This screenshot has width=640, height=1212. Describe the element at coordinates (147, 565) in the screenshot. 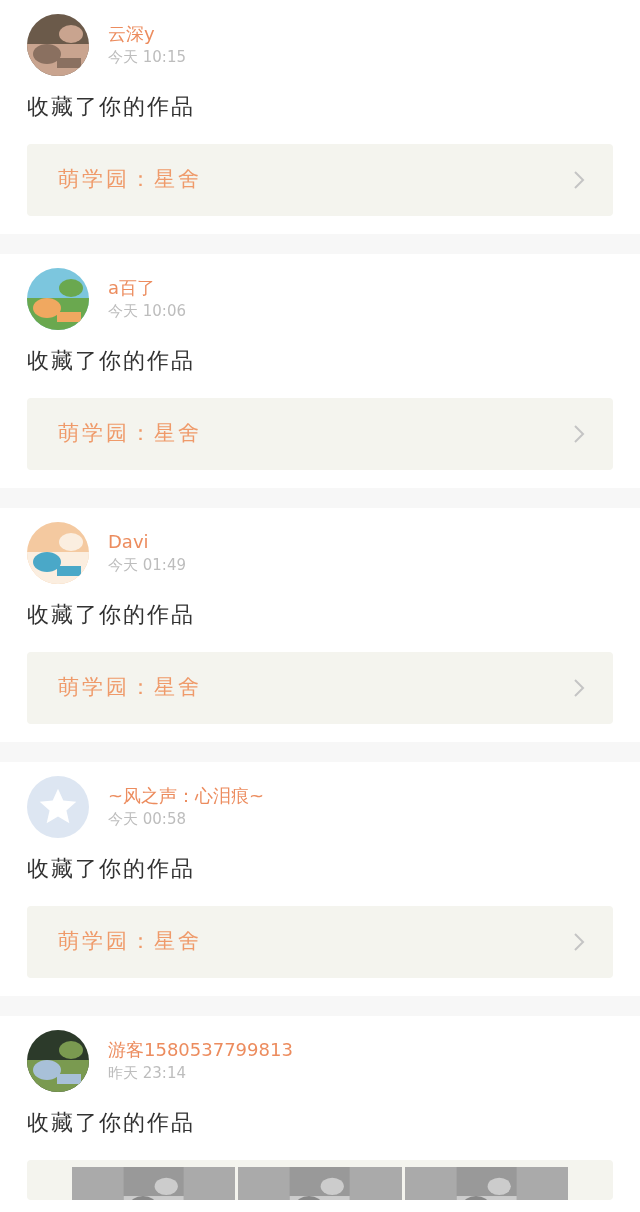

I see `timestamp: 今天 01:49` at that location.